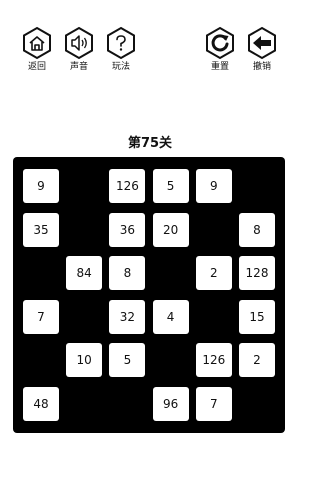 The height and width of the screenshot is (500, 320). I want to click on level-title: 第75关, so click(150, 143).